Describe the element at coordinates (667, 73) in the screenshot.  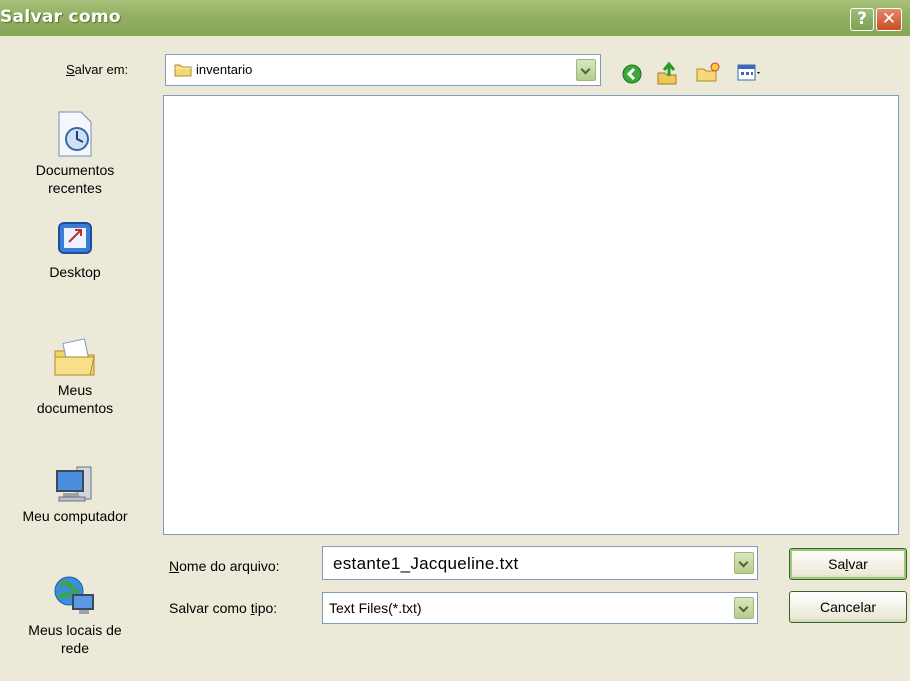
I see `up-folder-icon` at that location.